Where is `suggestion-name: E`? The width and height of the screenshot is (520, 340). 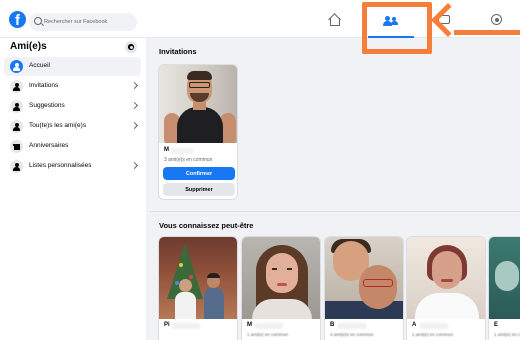
suggestion-name: E is located at coordinates (496, 325).